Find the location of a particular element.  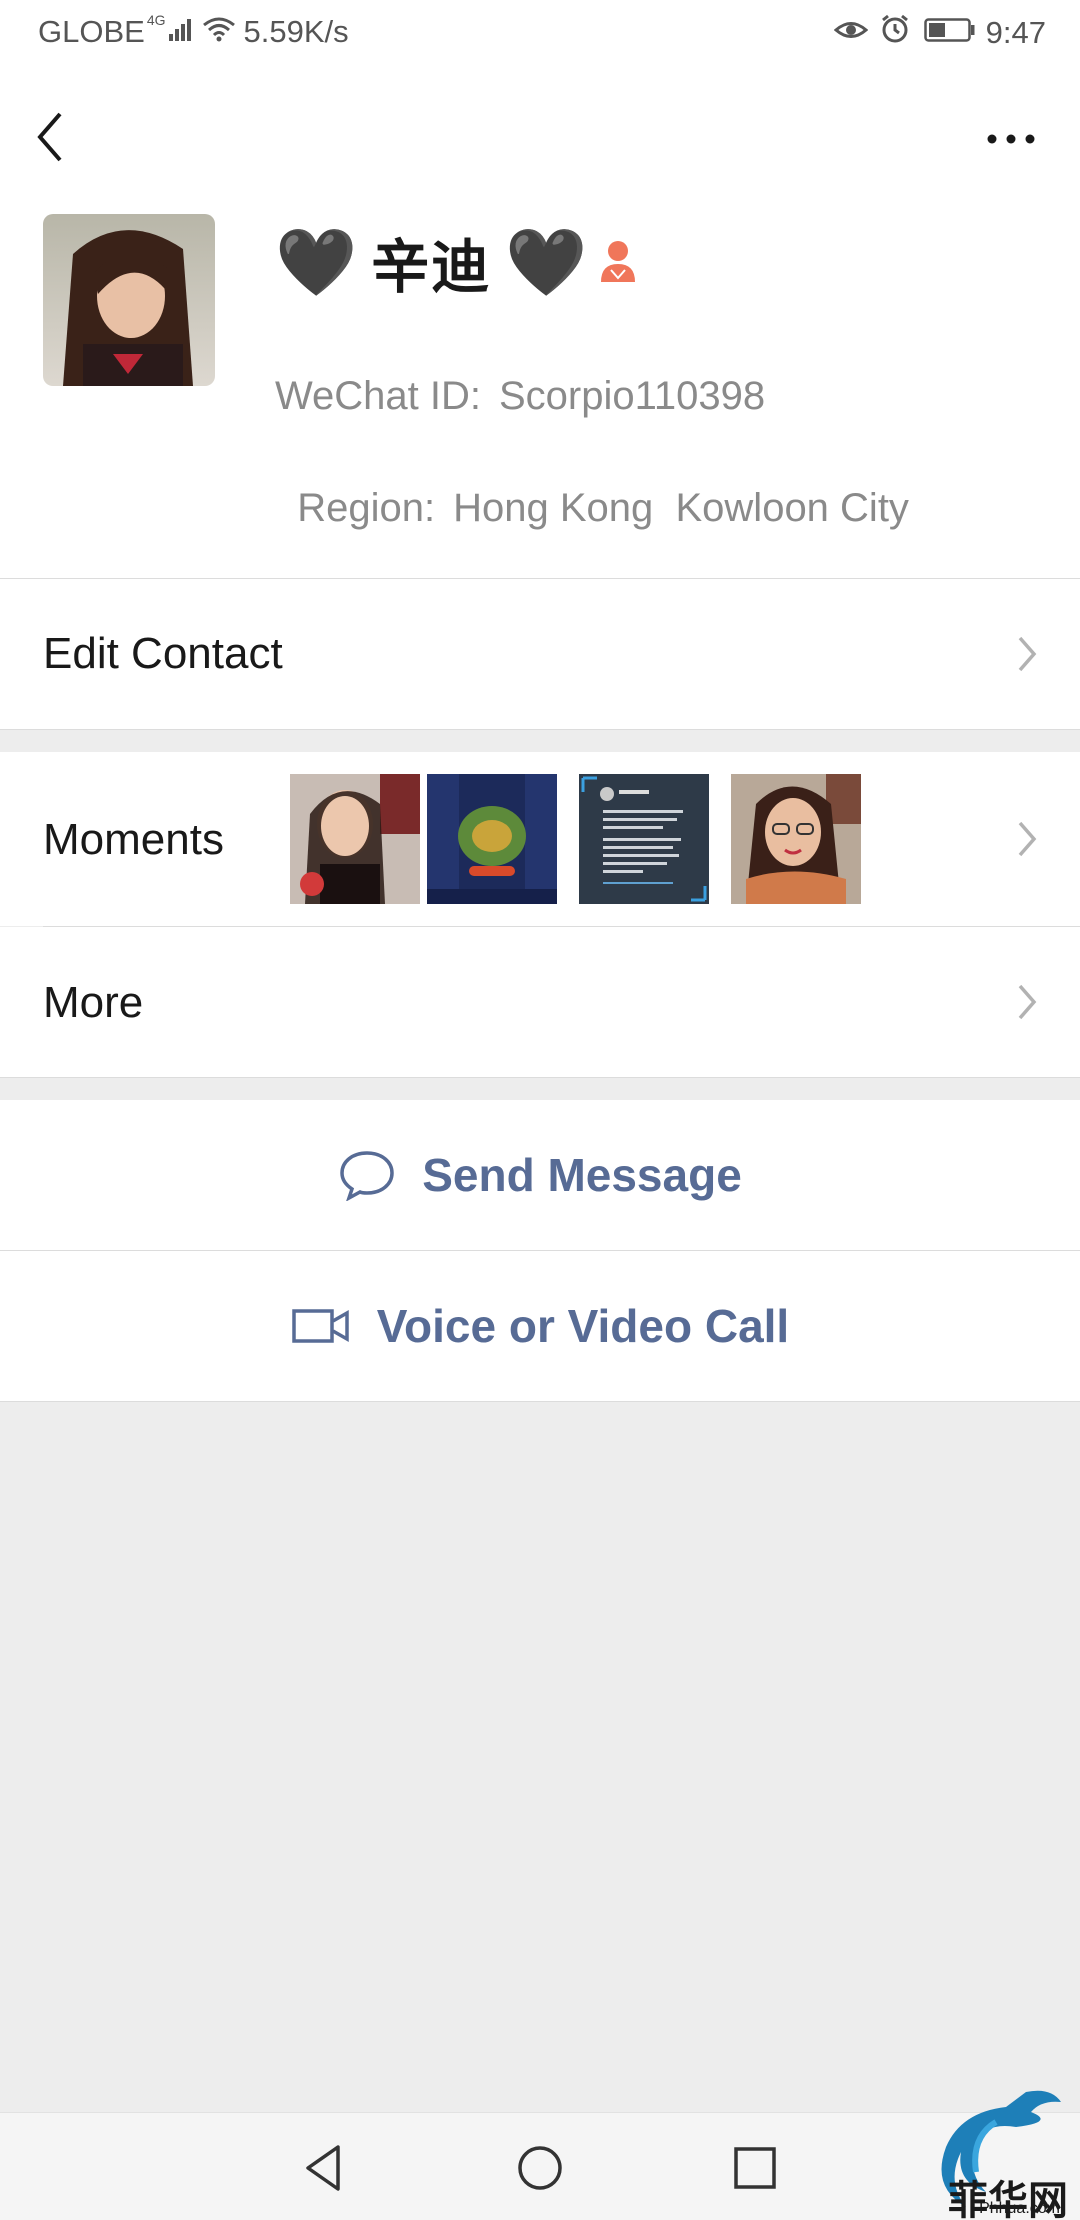

status-left: GLOBE 4G 5.59K/s is located at coordinates (193, 31).